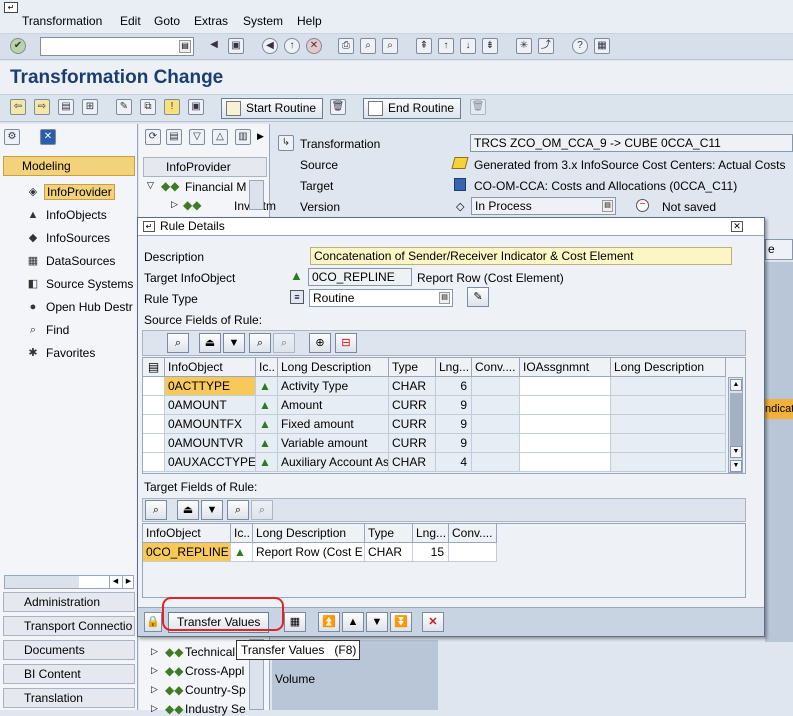  What do you see at coordinates (338, 107) in the screenshot?
I see `delete-start-routine-icon: 🗑` at bounding box center [338, 107].